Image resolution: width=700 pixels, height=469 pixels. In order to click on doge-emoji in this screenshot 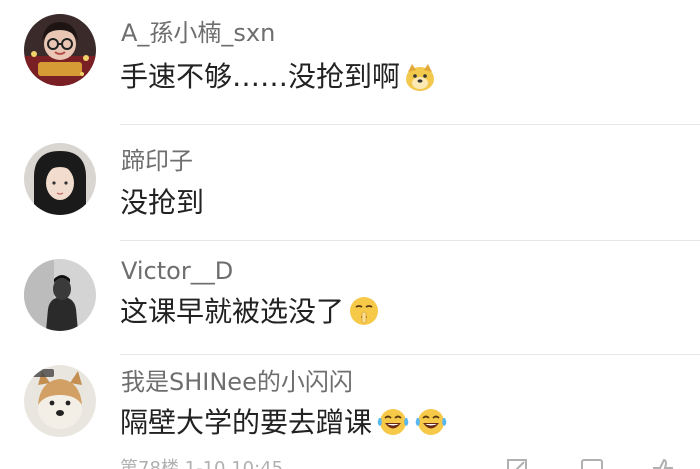, I will do `click(420, 81)`.